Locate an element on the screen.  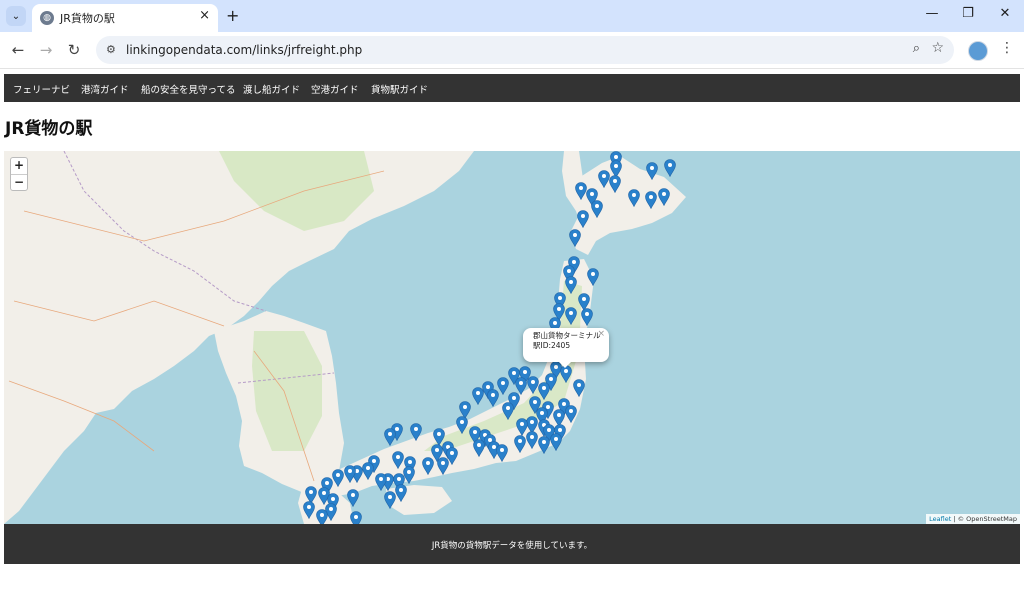
popup-close-icon: × is located at coordinates (601, 334).